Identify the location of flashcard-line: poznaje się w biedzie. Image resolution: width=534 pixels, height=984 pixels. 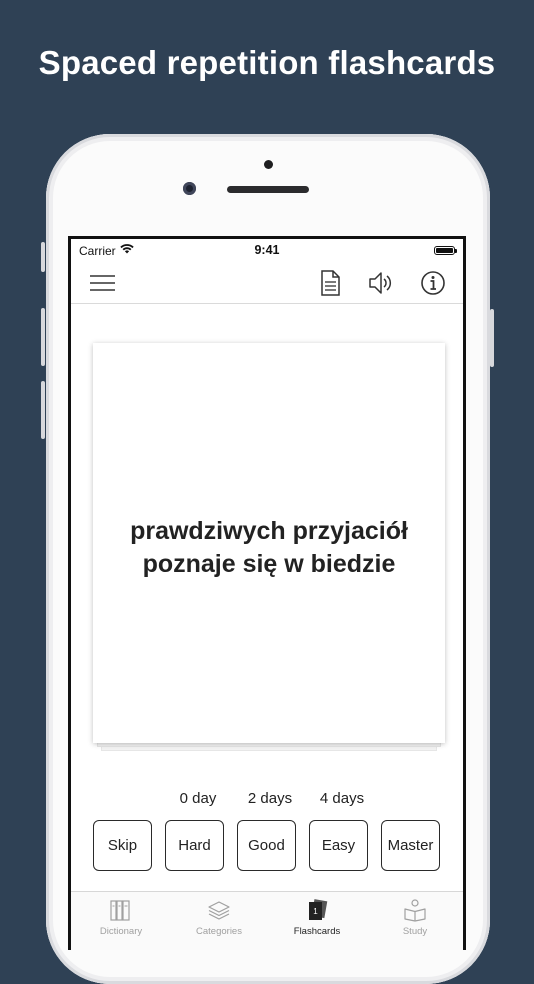
(269, 564).